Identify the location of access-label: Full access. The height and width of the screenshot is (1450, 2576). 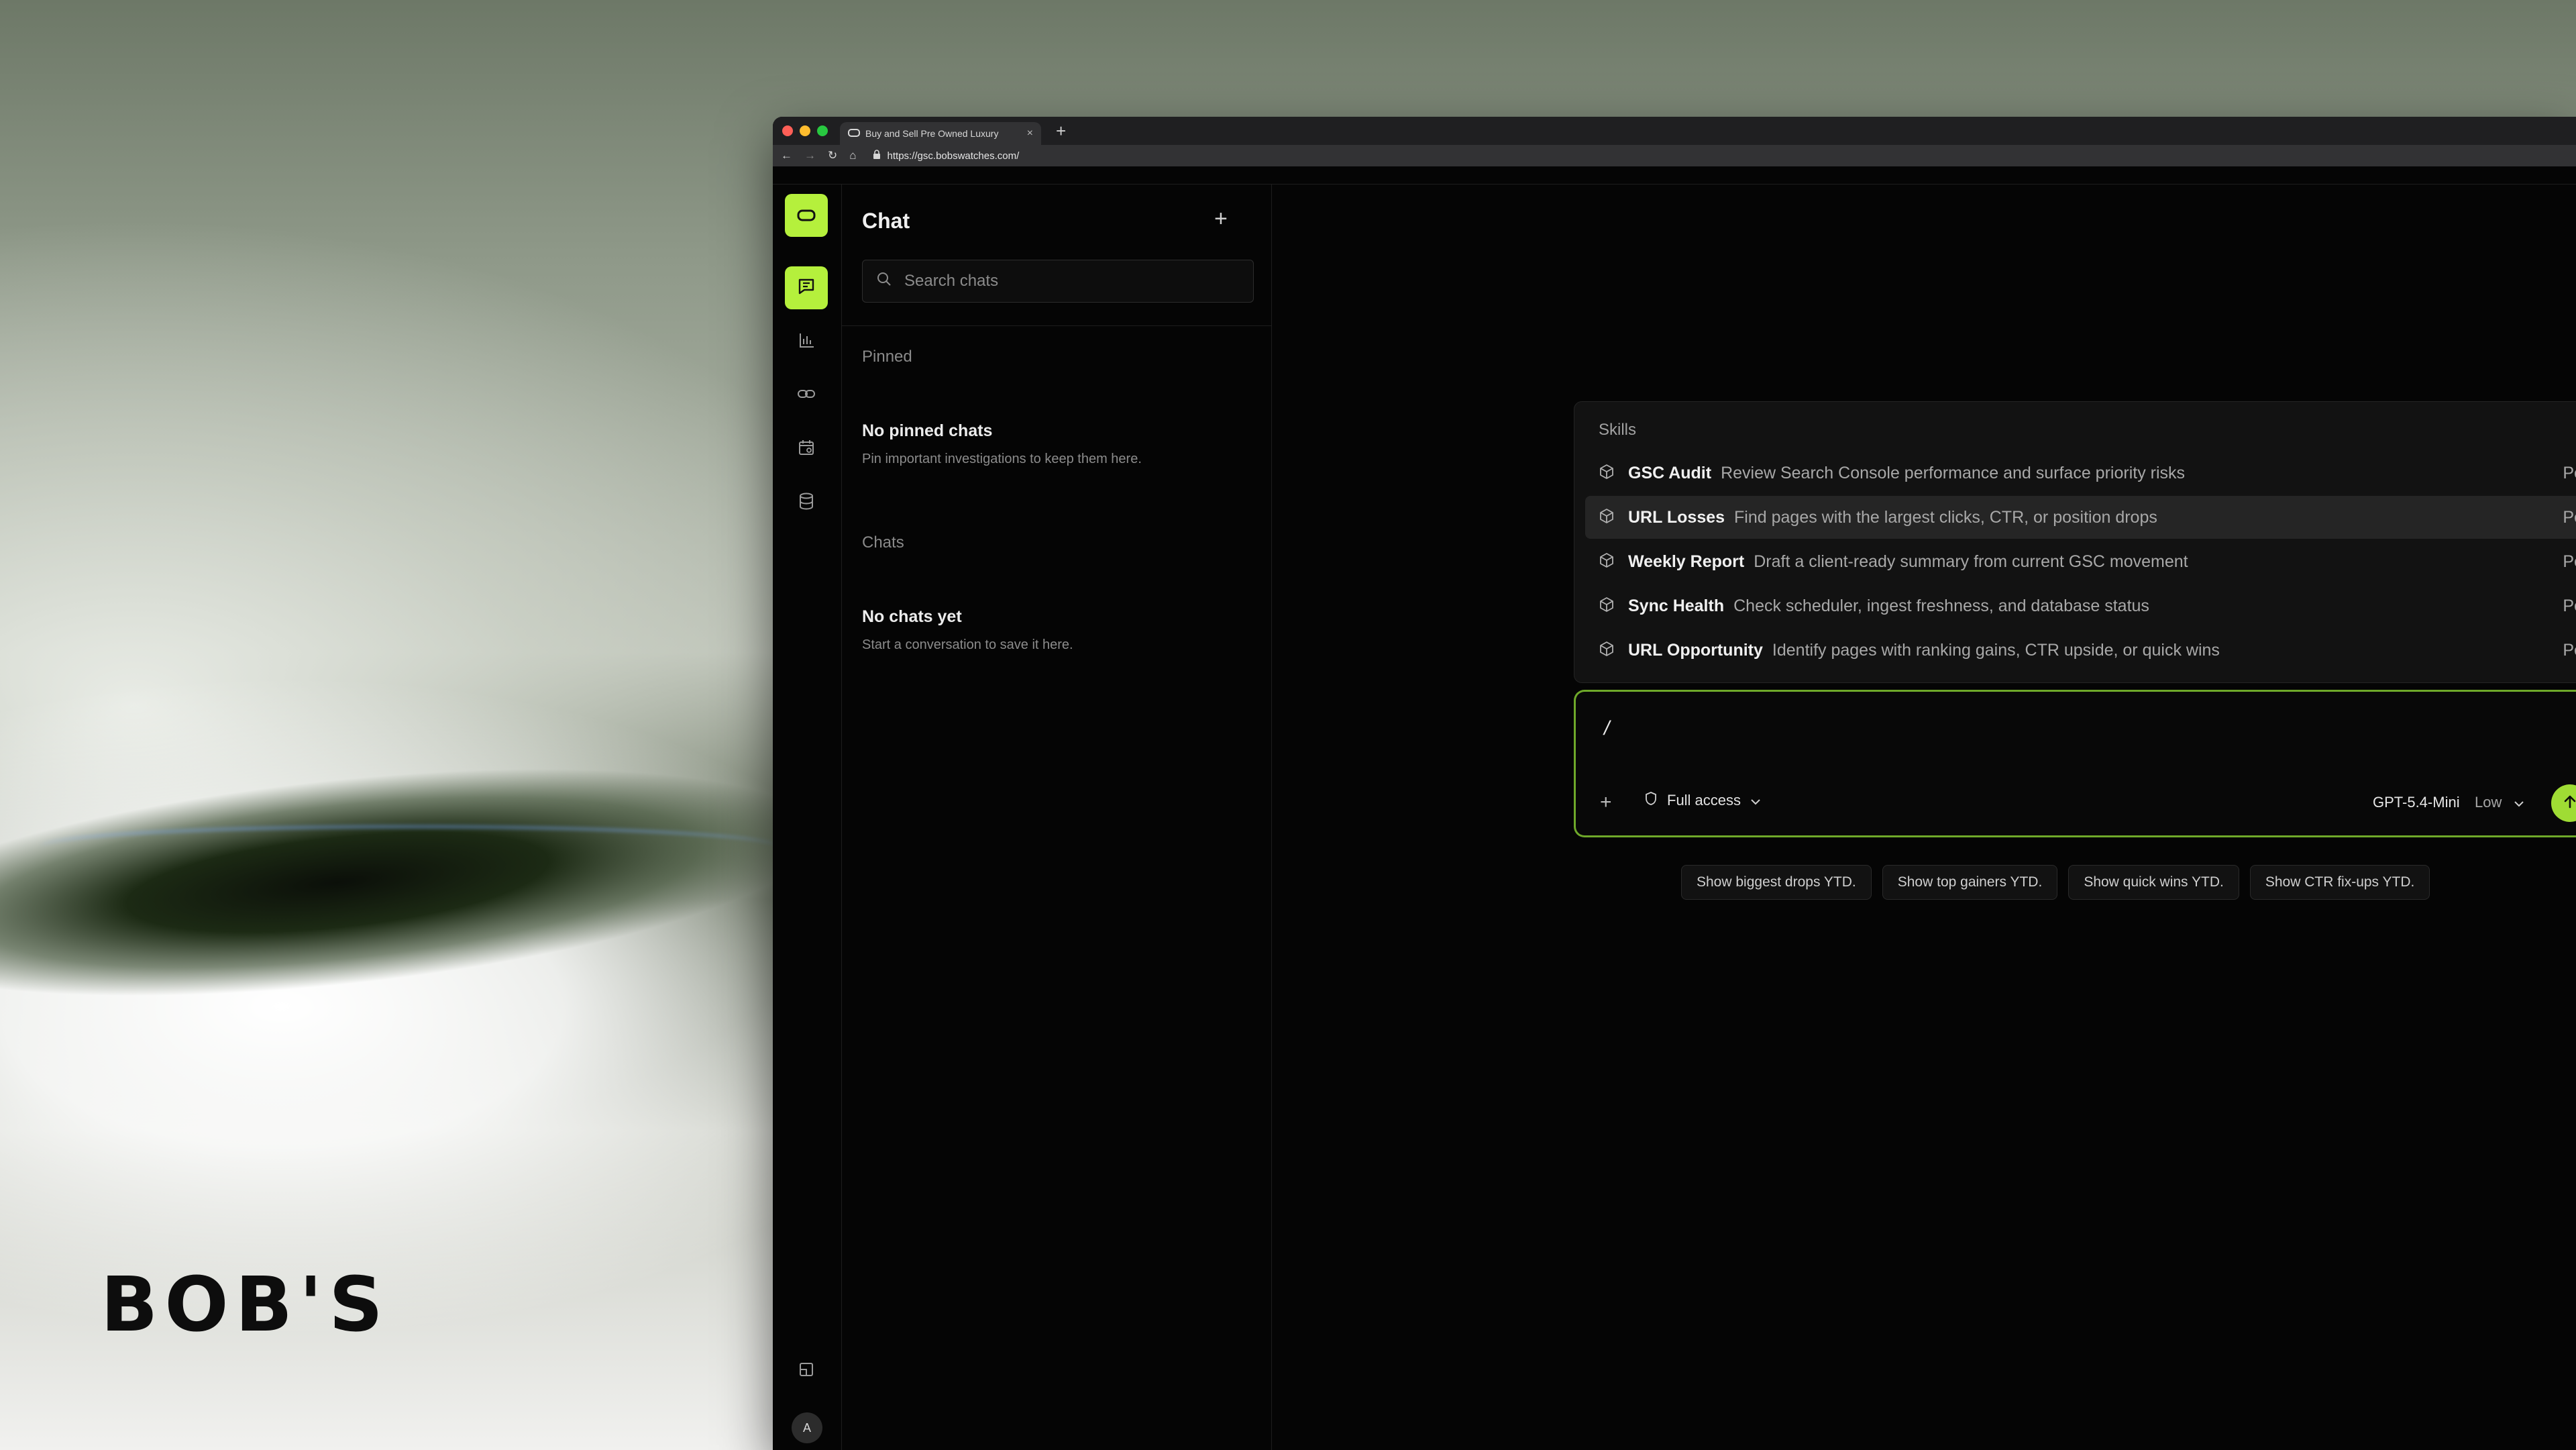
(1704, 800).